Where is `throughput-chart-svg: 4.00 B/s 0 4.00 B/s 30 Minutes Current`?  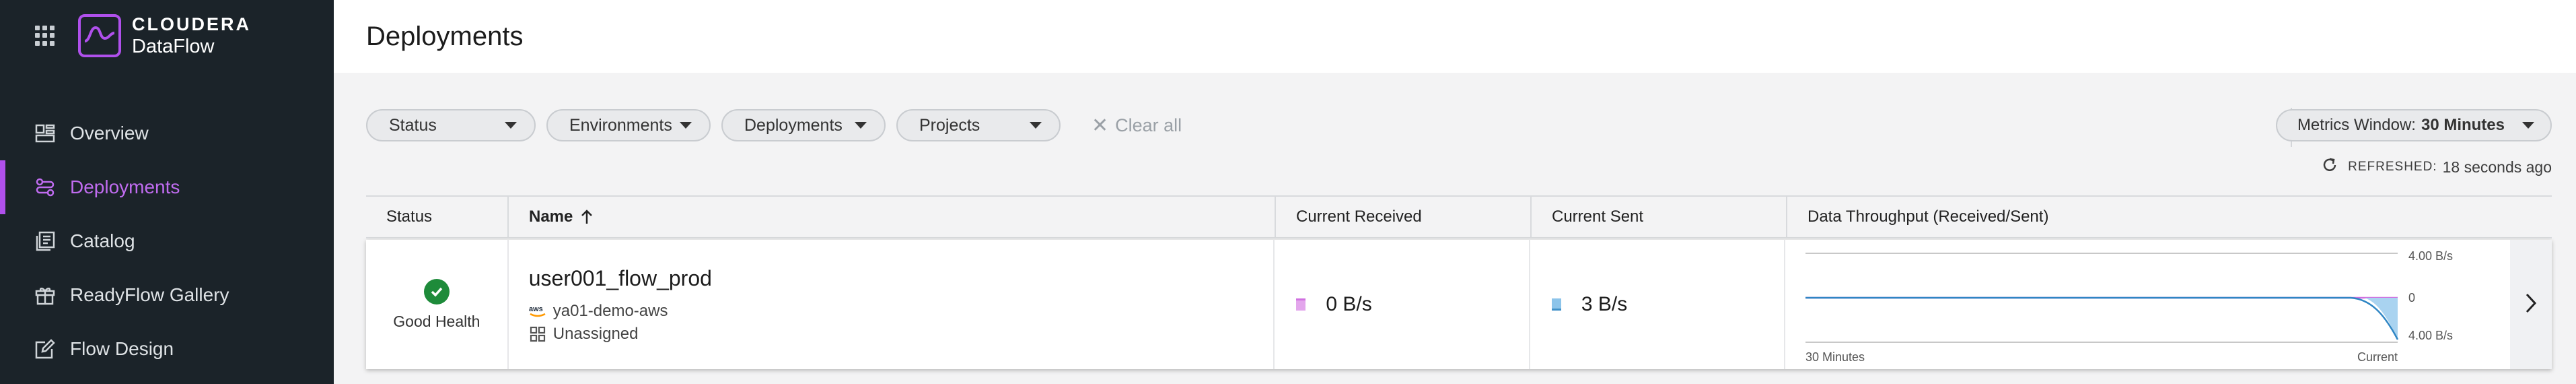
throughput-chart-svg: 4.00 B/s 0 4.00 B/s 30 Minutes Current is located at coordinates (2129, 306).